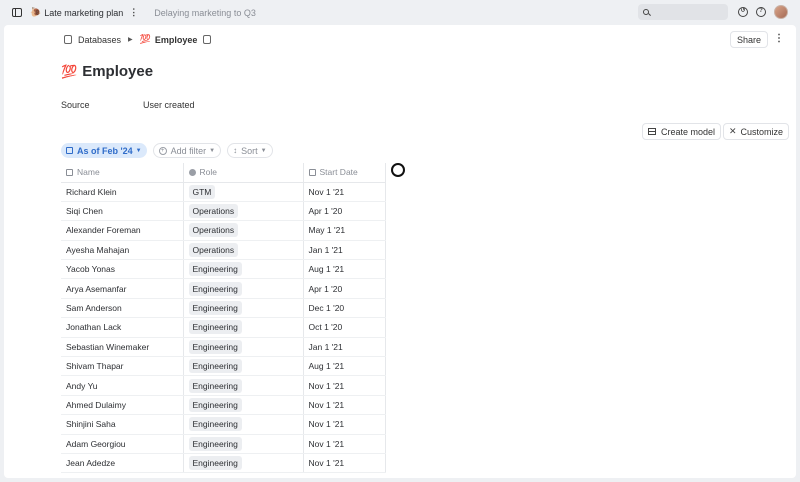  Describe the element at coordinates (122, 288) in the screenshot. I see `cell-name: Arya Asemanfar` at that location.